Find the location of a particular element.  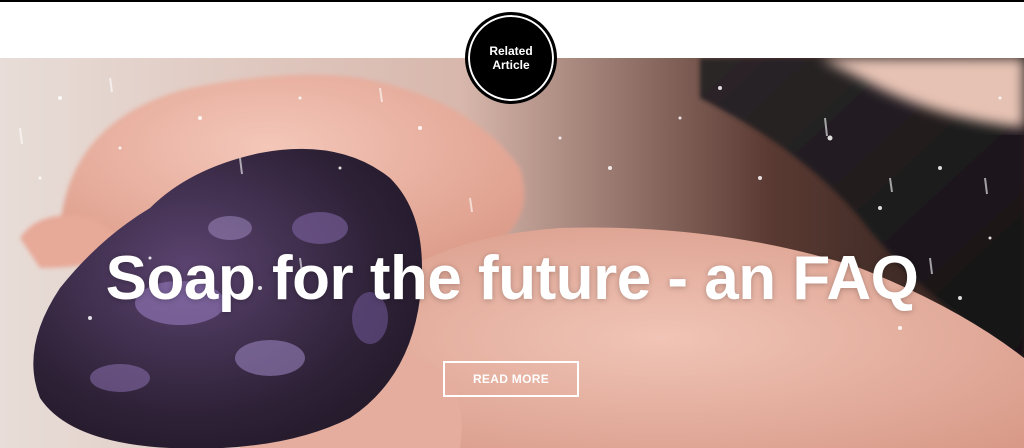

badge-line-2: Article is located at coordinates (511, 65).